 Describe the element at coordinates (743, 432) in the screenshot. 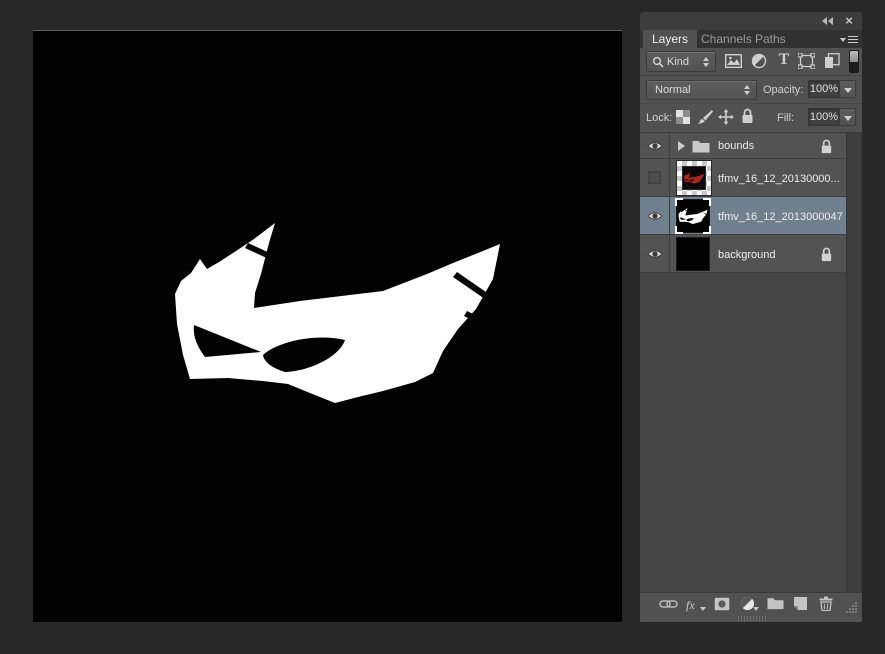

I see `layer-list-empty-area` at that location.